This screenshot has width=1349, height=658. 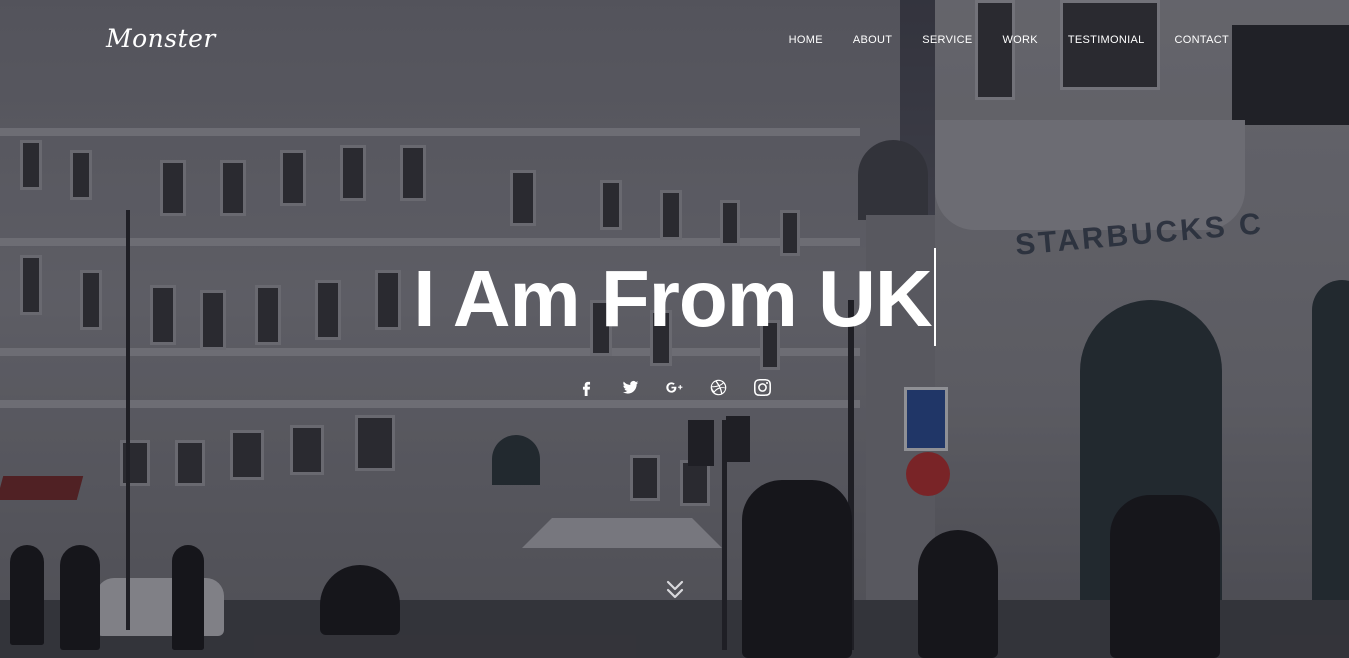 What do you see at coordinates (631, 387) in the screenshot?
I see `twitter-icon` at bounding box center [631, 387].